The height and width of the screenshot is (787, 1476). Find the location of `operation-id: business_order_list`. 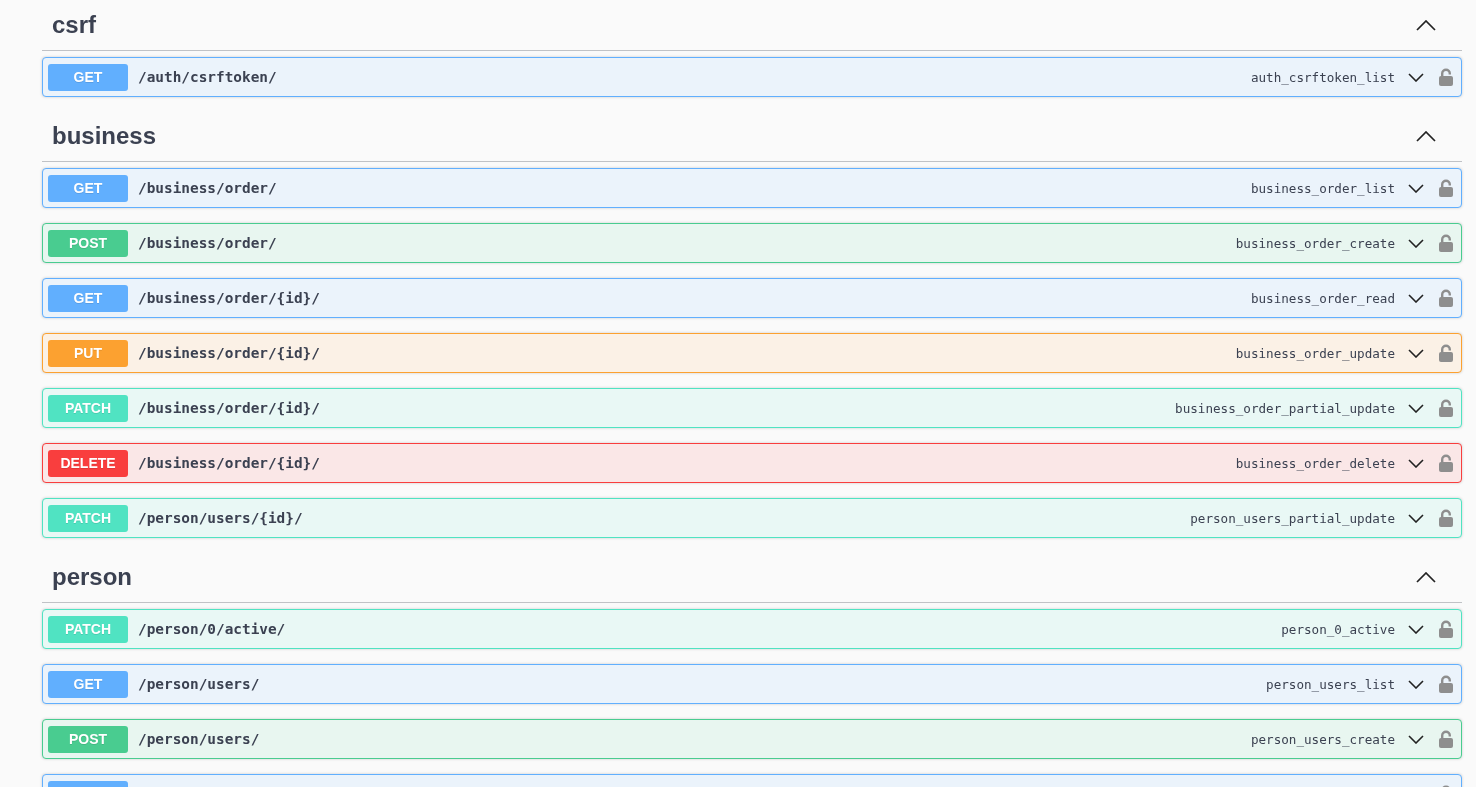

operation-id: business_order_list is located at coordinates (1322, 188).